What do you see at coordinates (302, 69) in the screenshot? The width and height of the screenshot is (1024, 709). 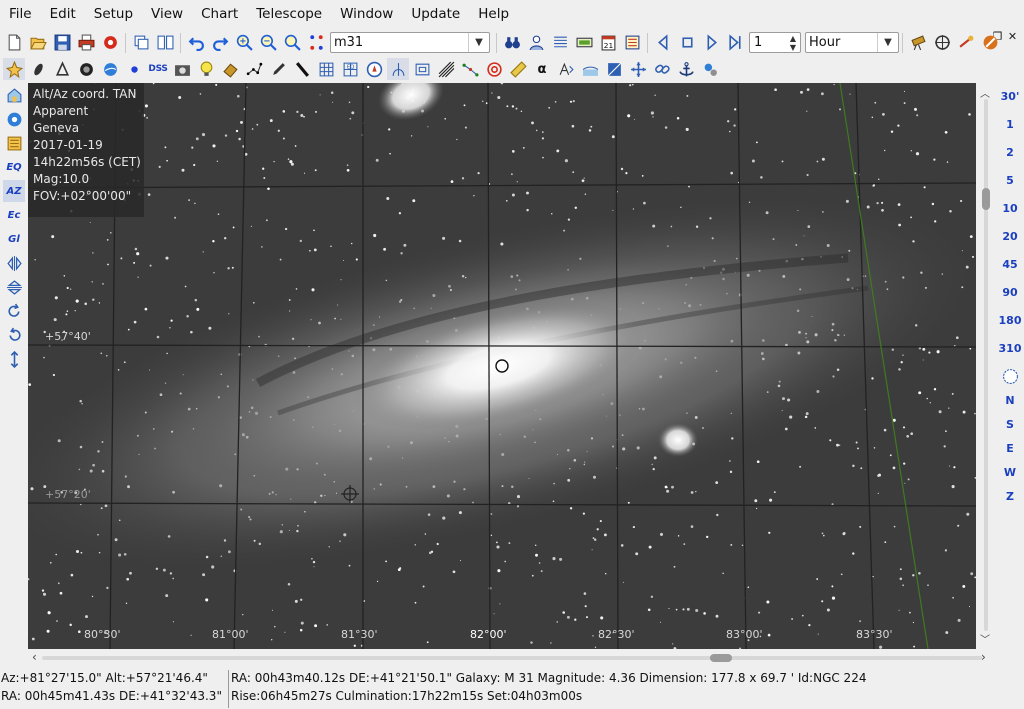 I see `milky-way-icon` at bounding box center [302, 69].